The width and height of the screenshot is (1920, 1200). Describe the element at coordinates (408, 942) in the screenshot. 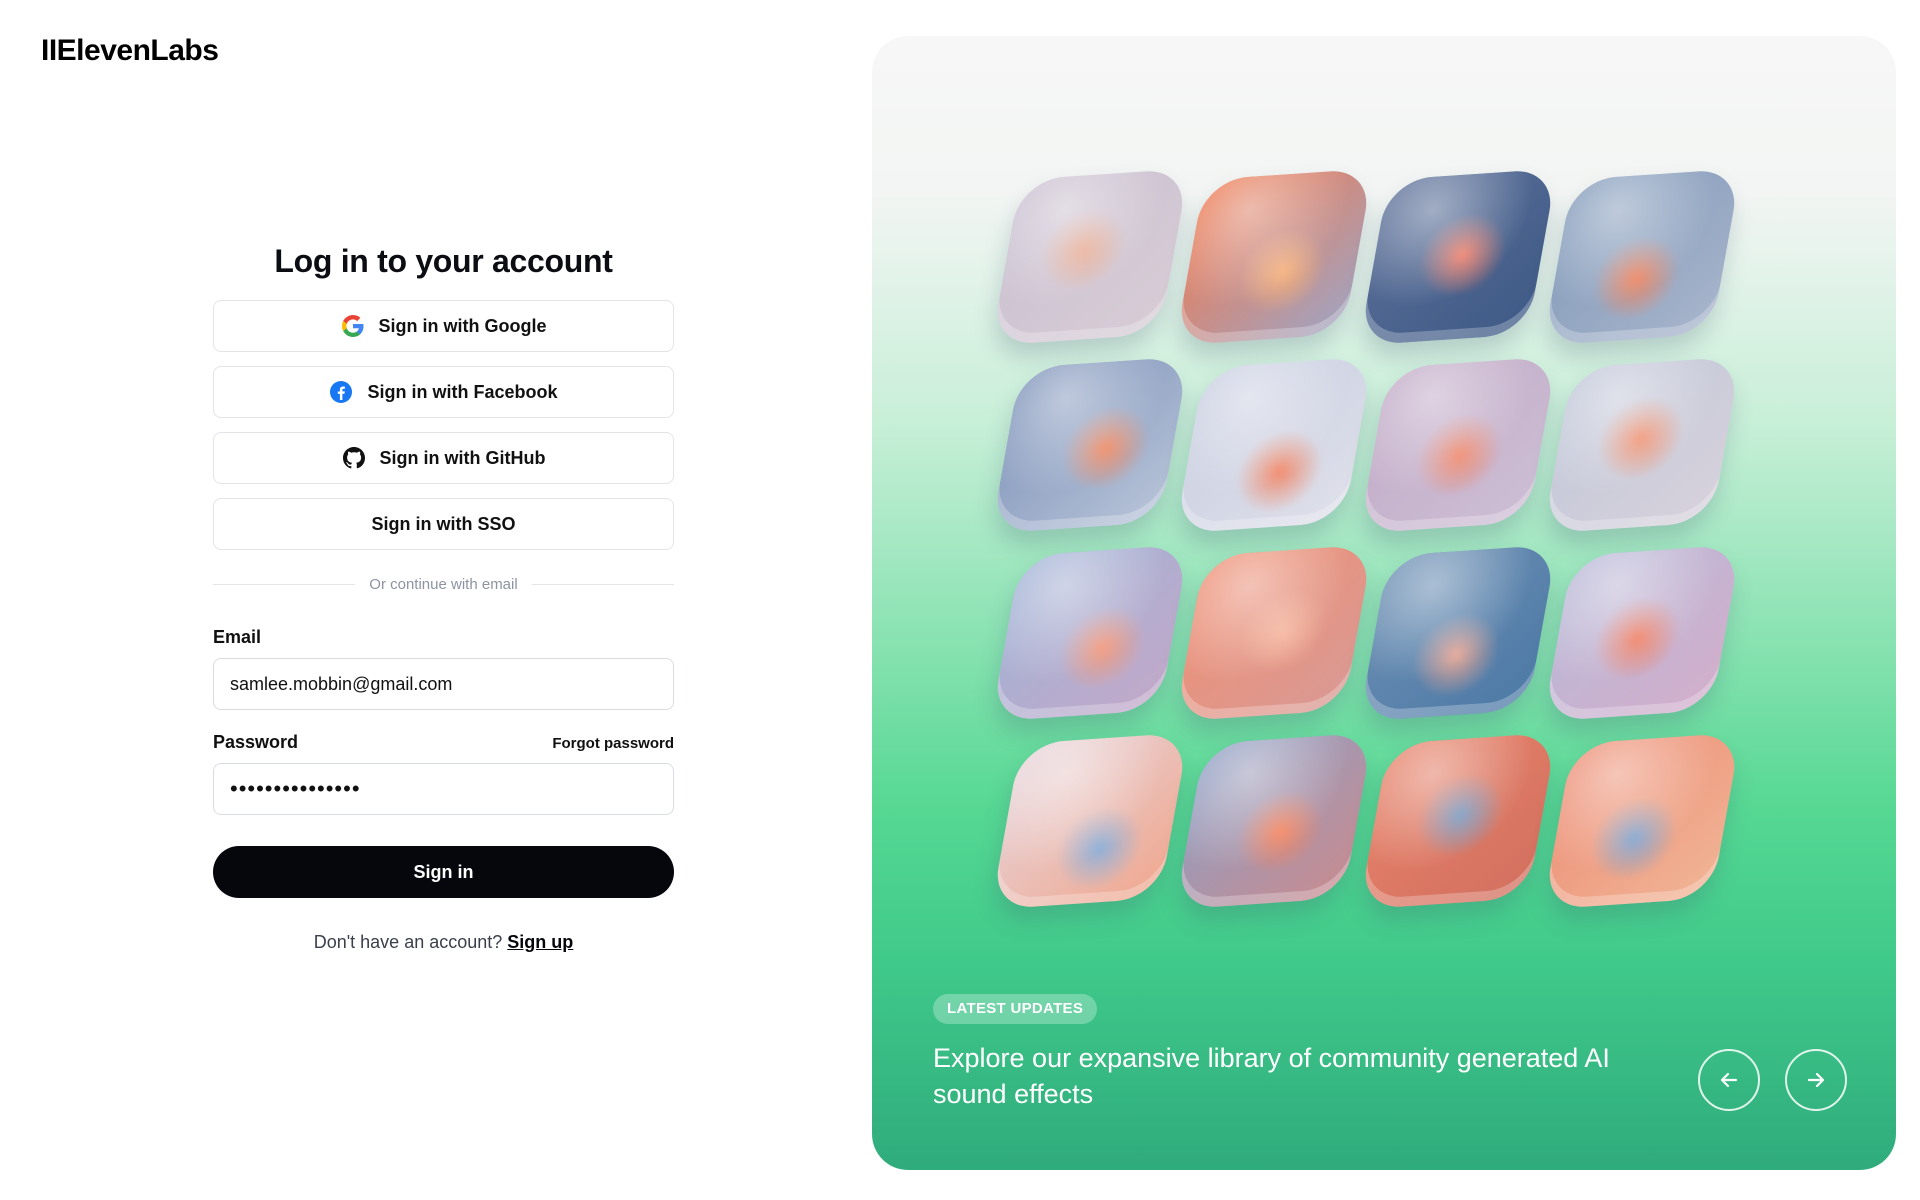

I see `no-account-text: Don't have an account?` at that location.